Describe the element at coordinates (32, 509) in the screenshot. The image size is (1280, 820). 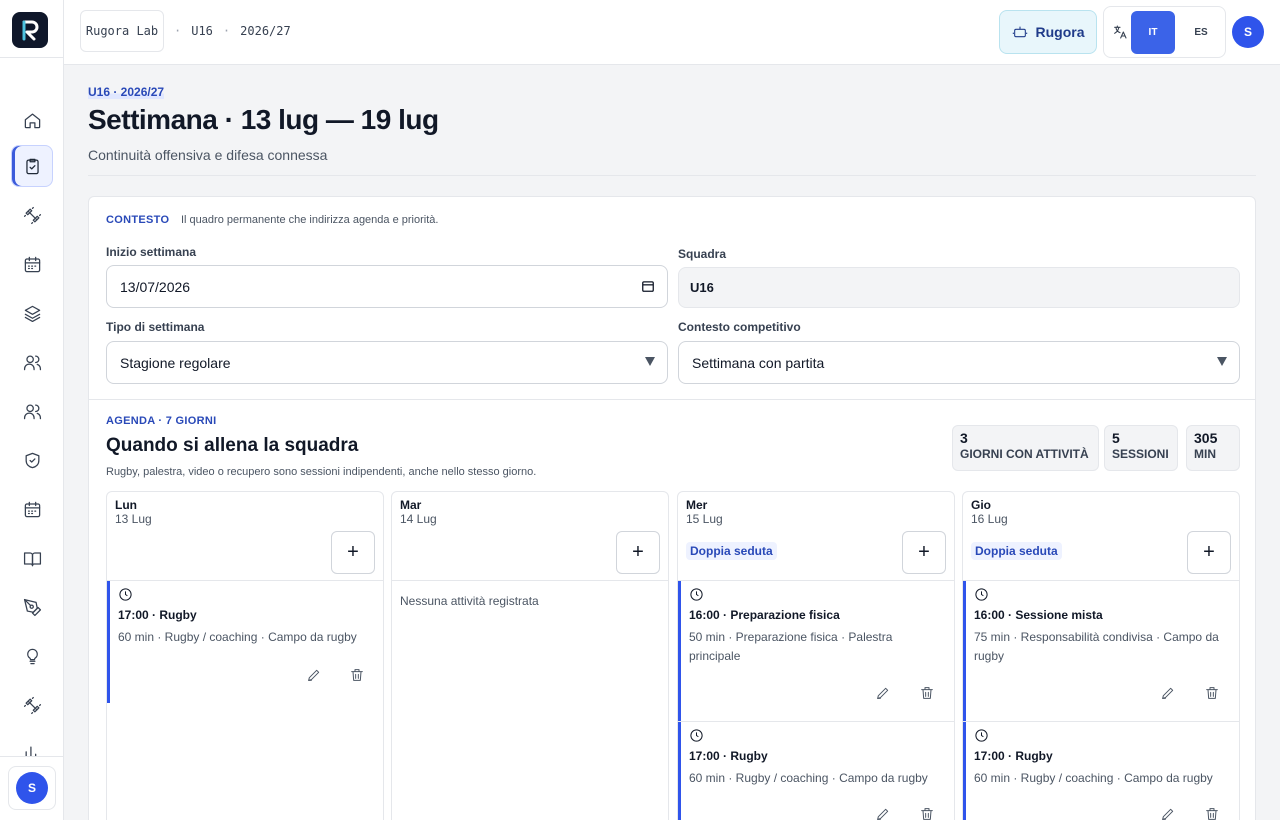
I see `sidebar-item-schedule` at that location.